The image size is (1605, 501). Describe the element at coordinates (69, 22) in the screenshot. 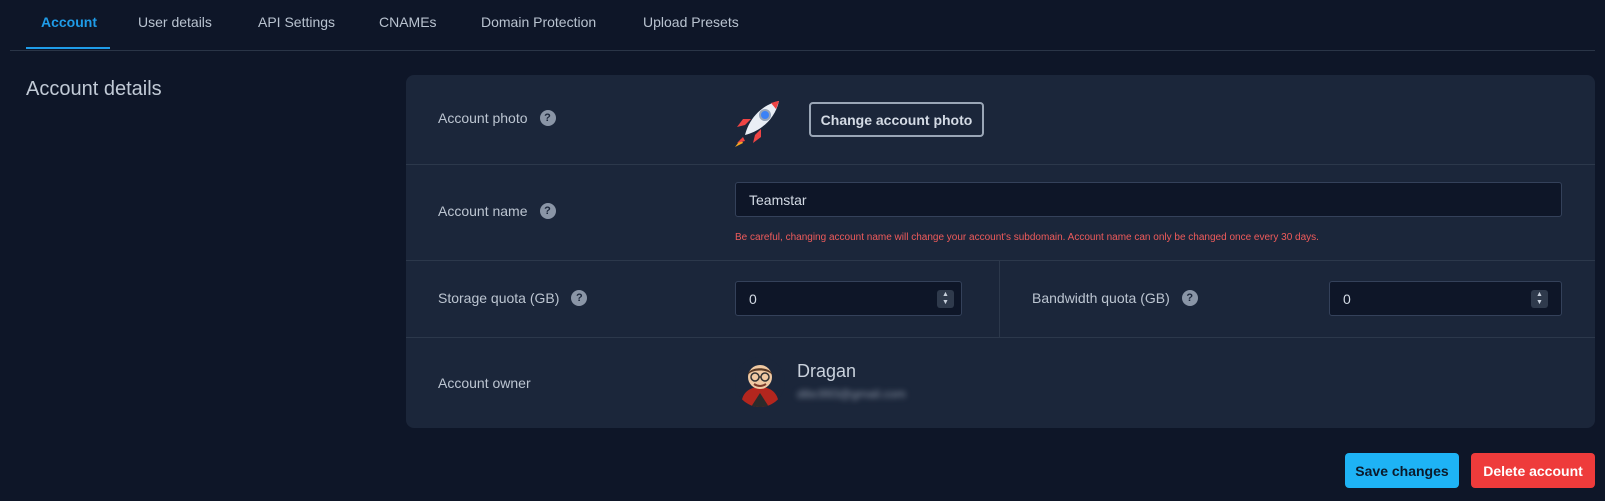

I see `tab-account: Account` at that location.